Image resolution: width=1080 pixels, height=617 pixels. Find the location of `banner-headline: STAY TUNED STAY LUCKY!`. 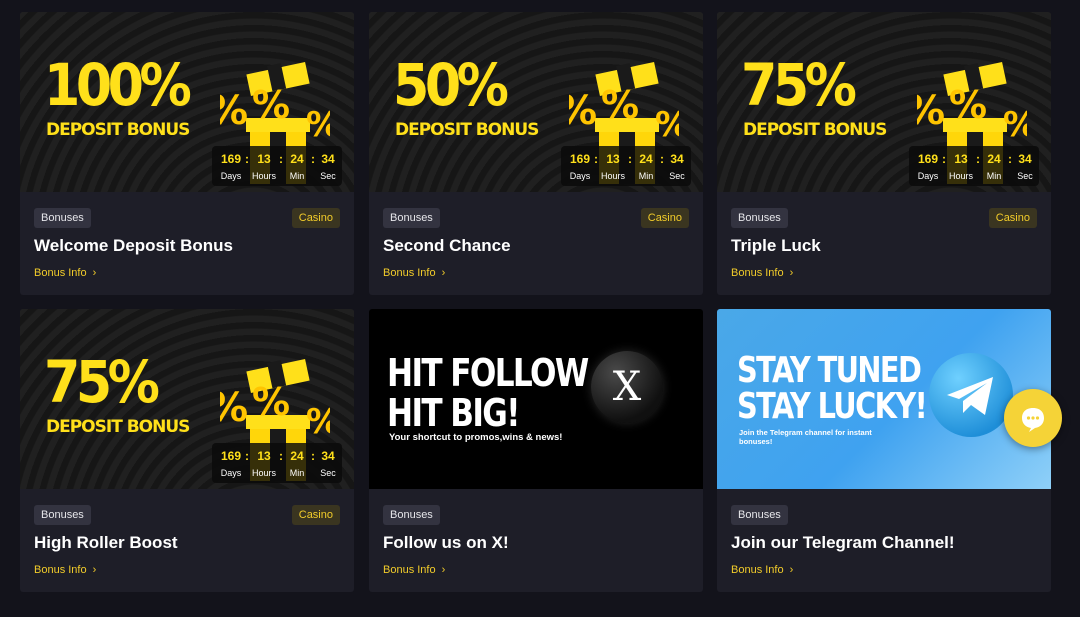

banner-headline: STAY TUNED STAY LUCKY! is located at coordinates (832, 388).